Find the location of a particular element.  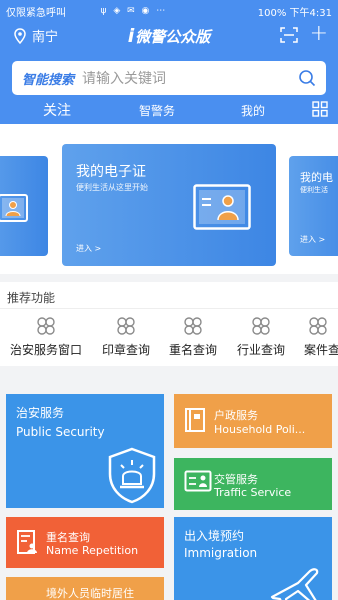

tile-immigration: 出入境预约 Immigration is located at coordinates (253, 558).